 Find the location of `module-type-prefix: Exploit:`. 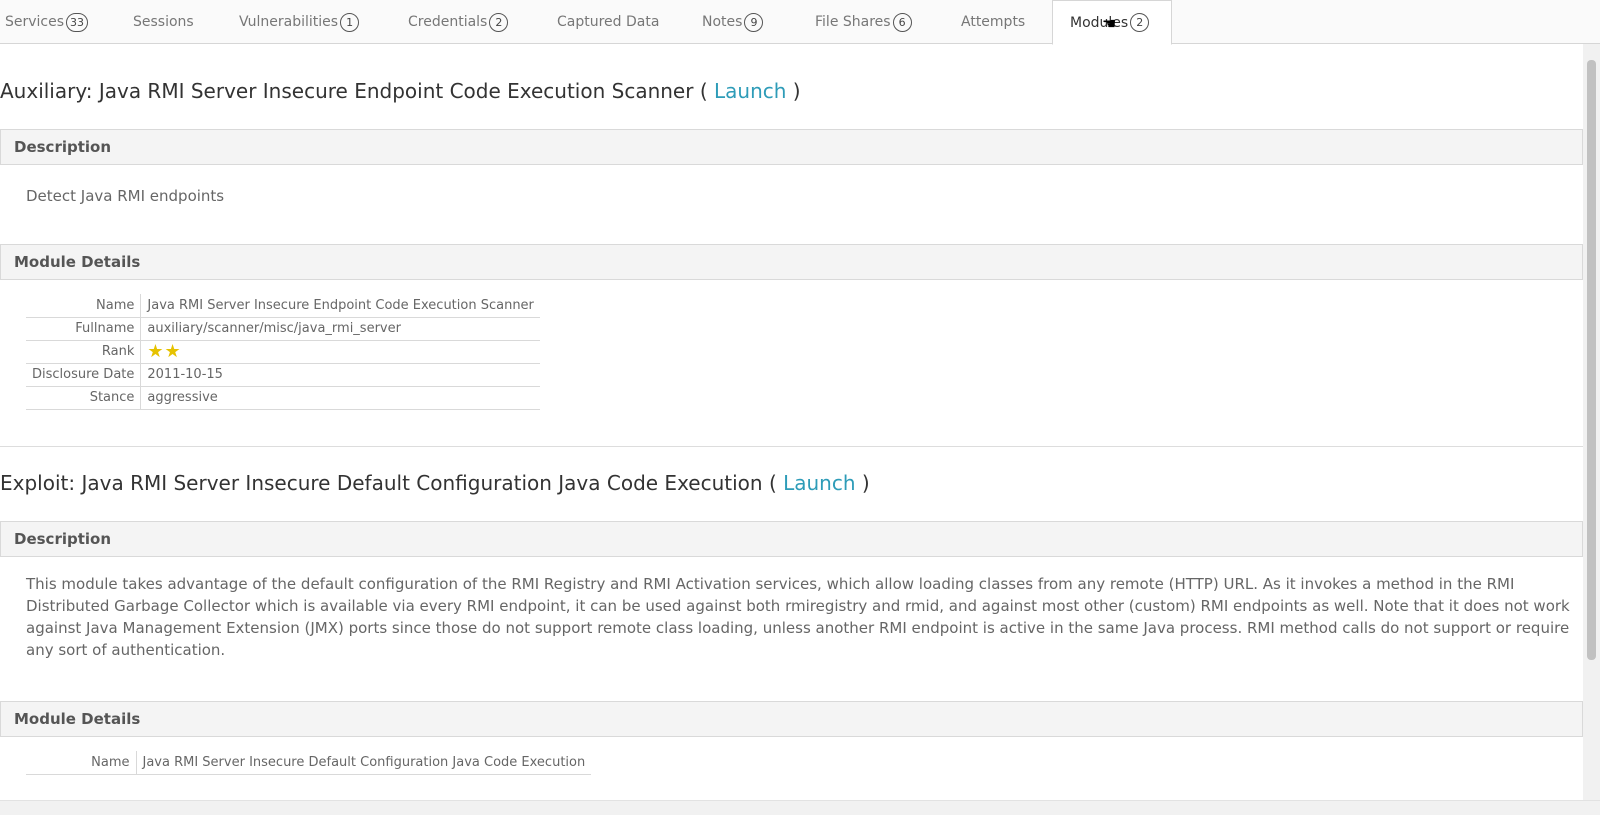

module-type-prefix: Exploit: is located at coordinates (38, 483).